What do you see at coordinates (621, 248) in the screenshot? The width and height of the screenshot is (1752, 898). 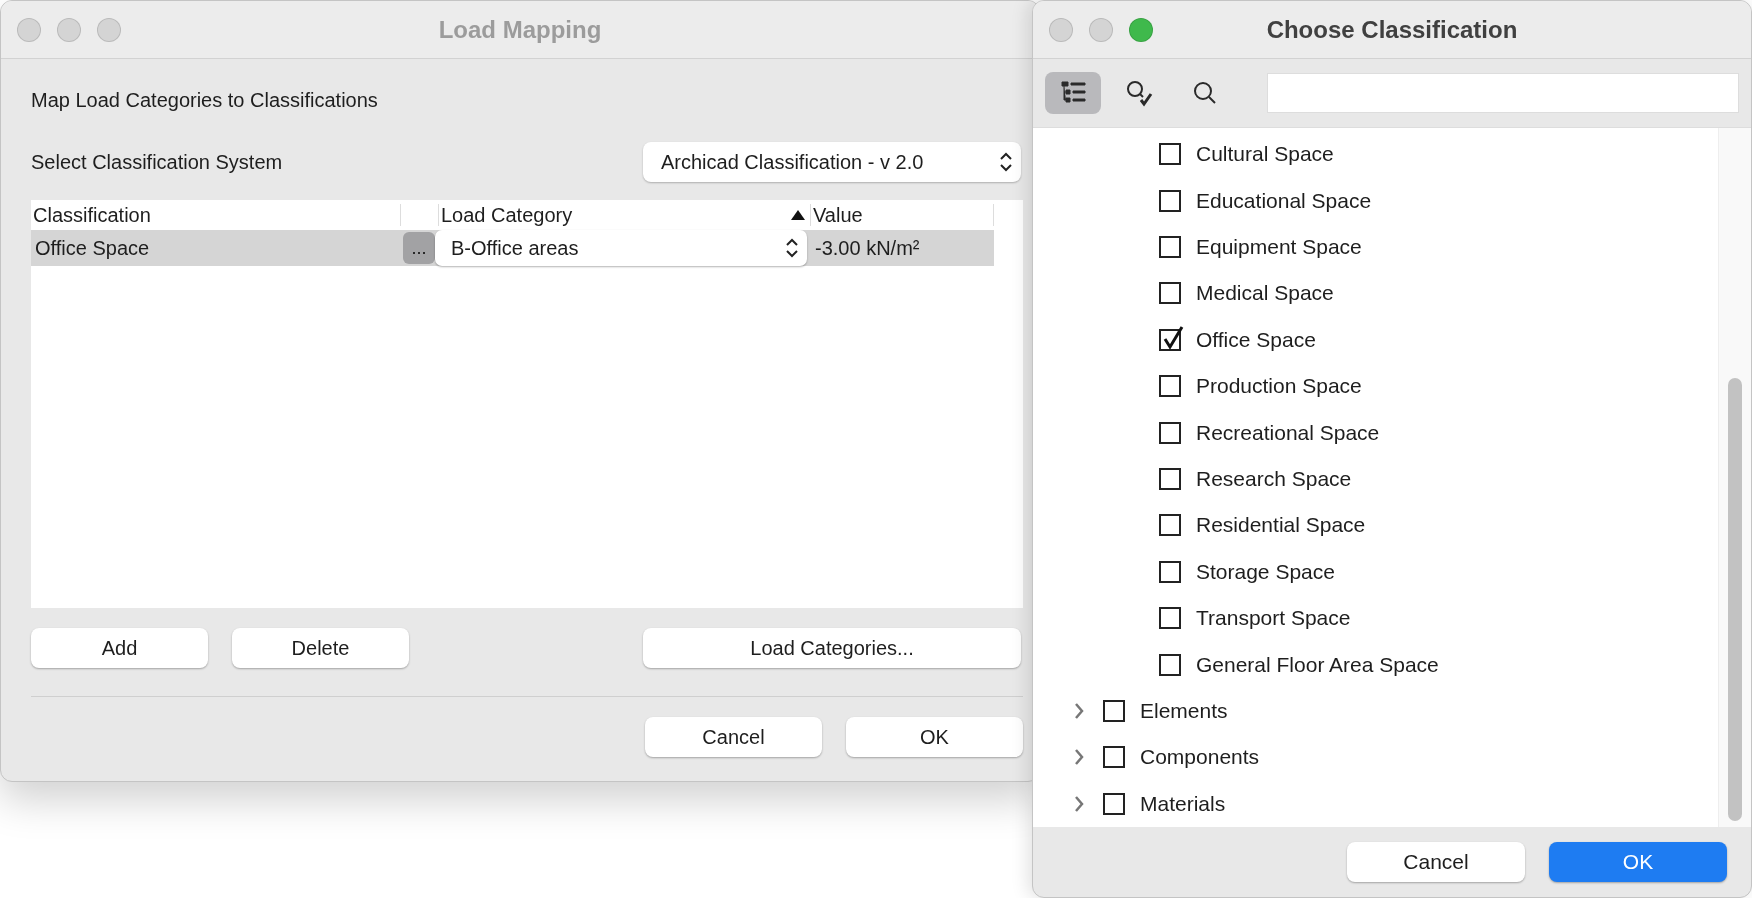 I see `load-category-select: B-Office areas` at bounding box center [621, 248].